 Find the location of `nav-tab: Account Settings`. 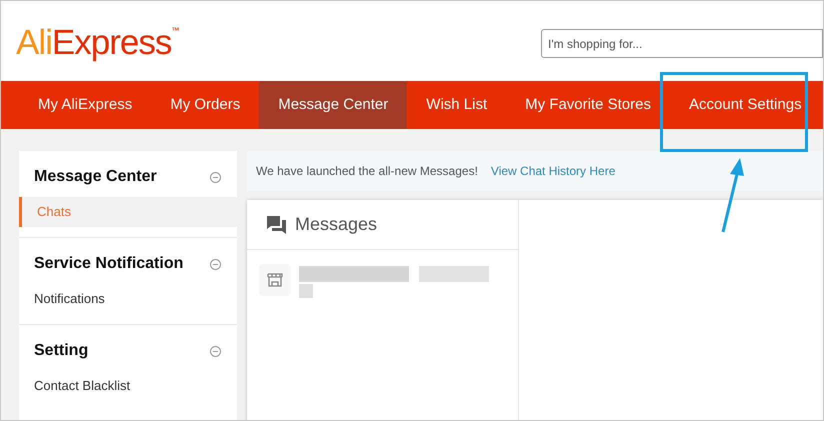

nav-tab: Account Settings is located at coordinates (745, 105).